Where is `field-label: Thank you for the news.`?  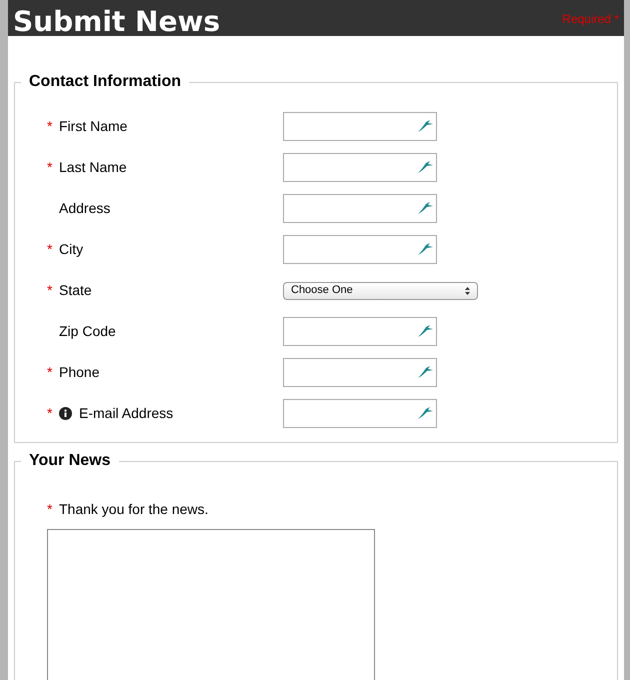 field-label: Thank you for the news. is located at coordinates (133, 509).